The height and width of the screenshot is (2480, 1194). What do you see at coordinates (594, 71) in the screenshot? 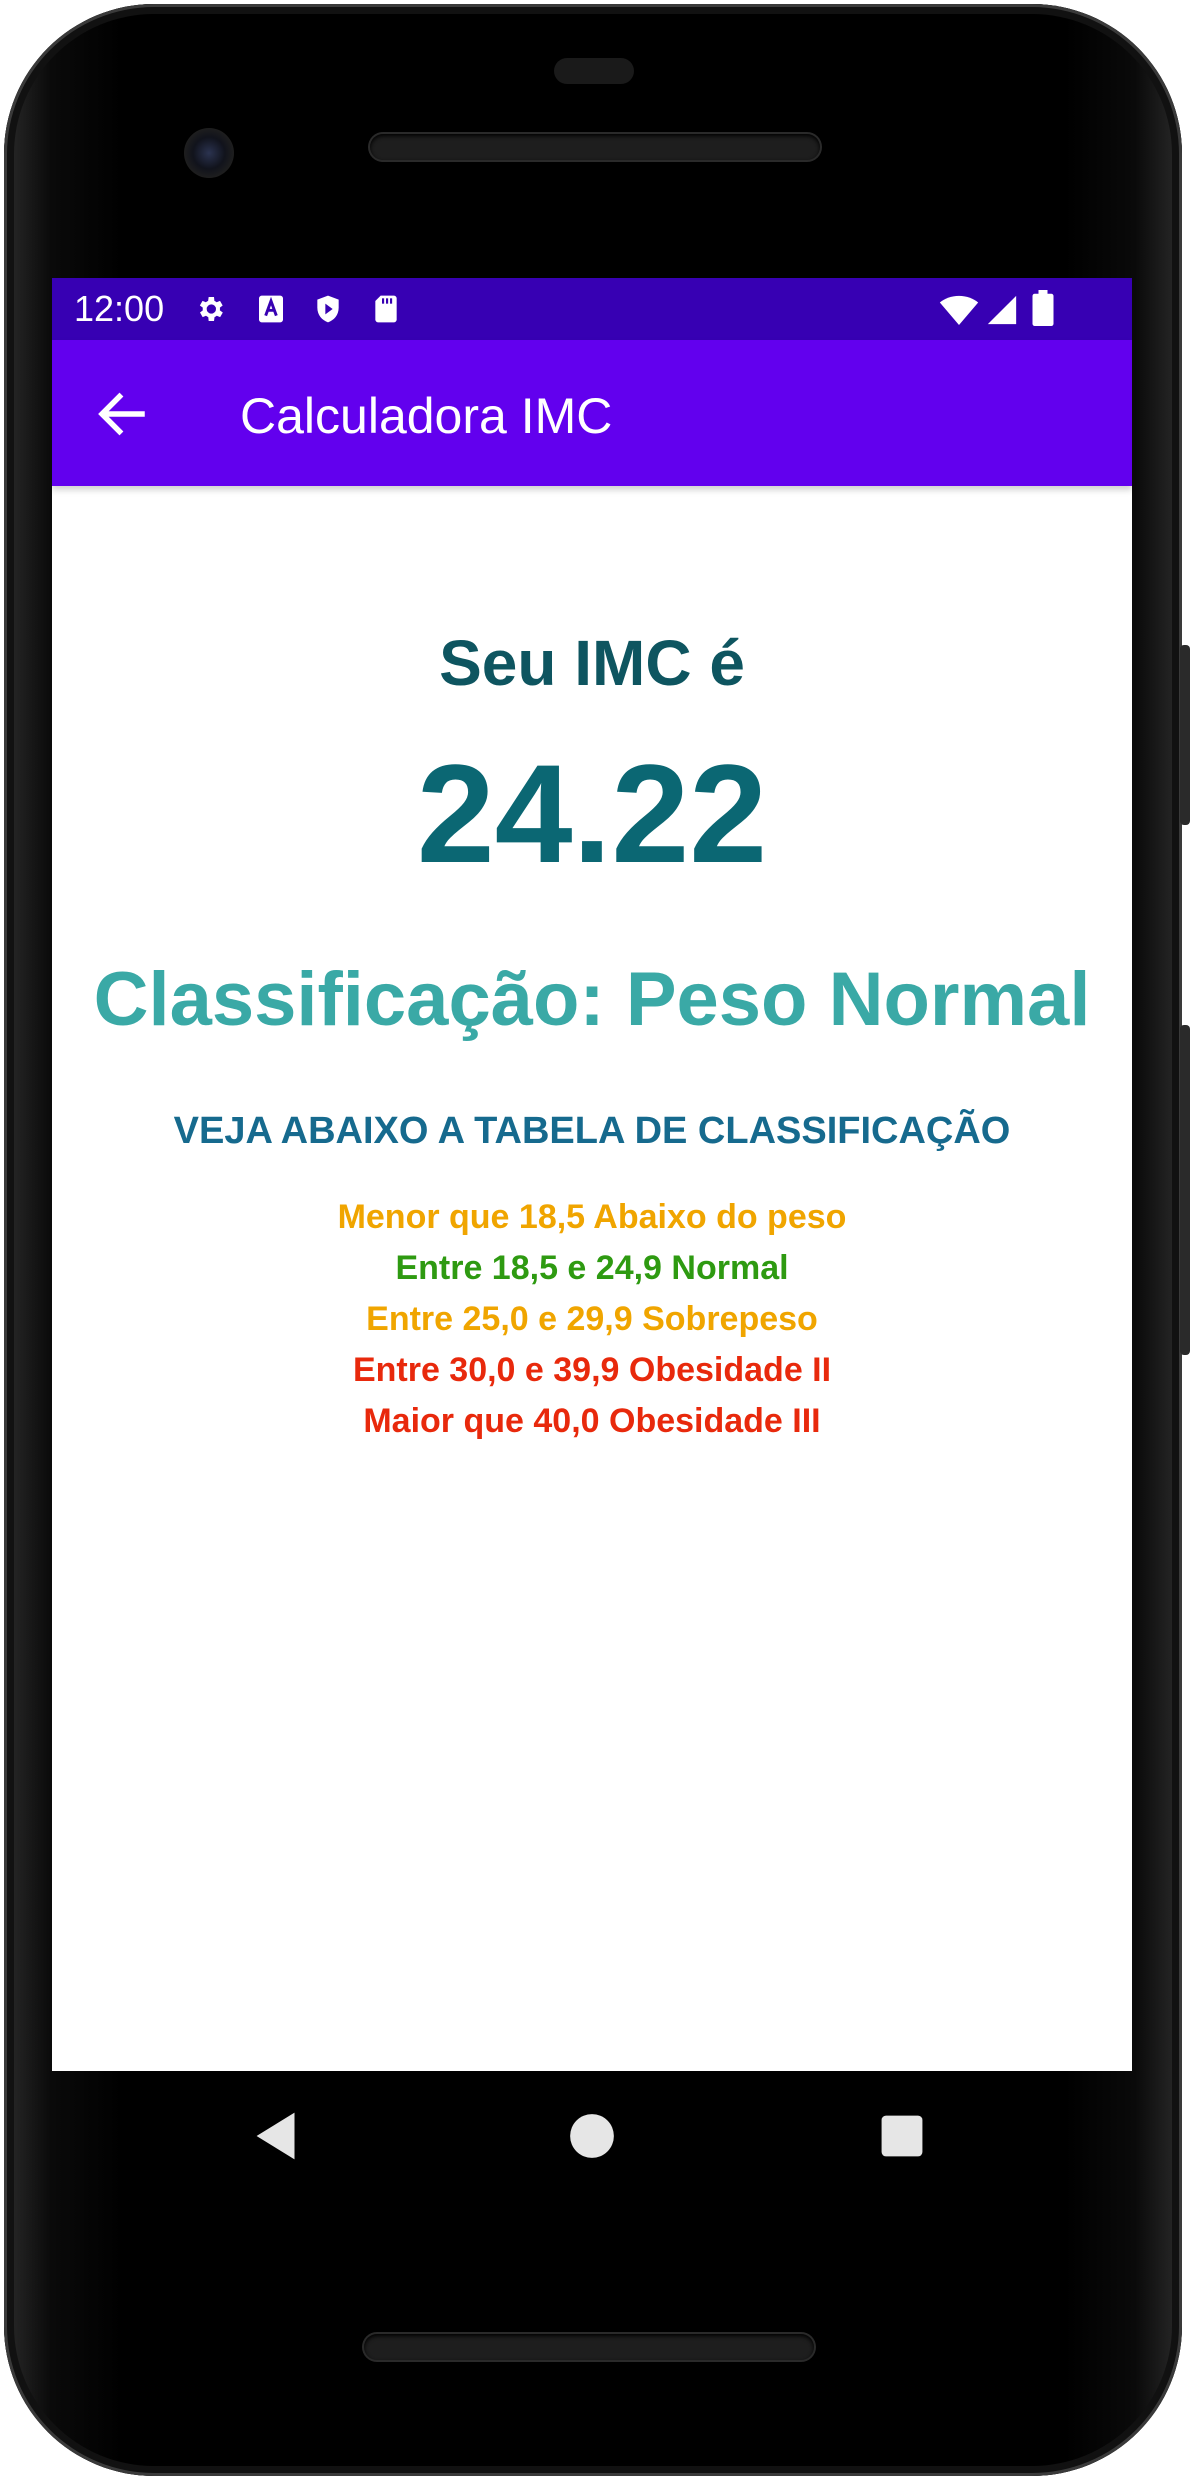
I see `earpiece-slot` at bounding box center [594, 71].